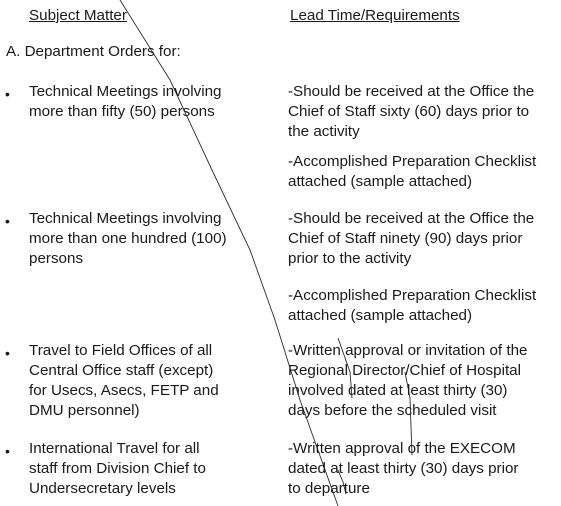 The image size is (561, 506). Describe the element at coordinates (405, 238) in the screenshot. I see `requirement-line: Chief of Staff ninety (90) days prior` at that location.